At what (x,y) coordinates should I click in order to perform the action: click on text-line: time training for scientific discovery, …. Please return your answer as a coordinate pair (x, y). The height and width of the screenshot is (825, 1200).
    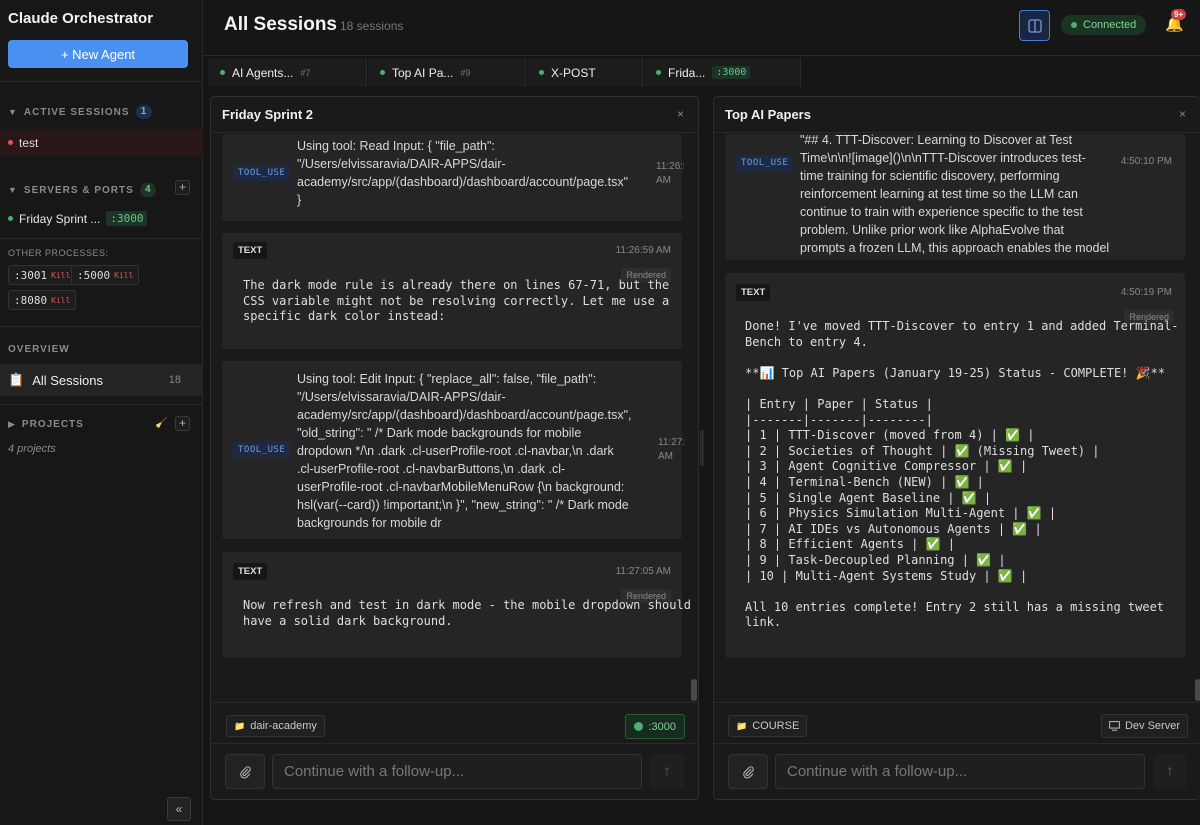
    Looking at the image, I should click on (930, 176).